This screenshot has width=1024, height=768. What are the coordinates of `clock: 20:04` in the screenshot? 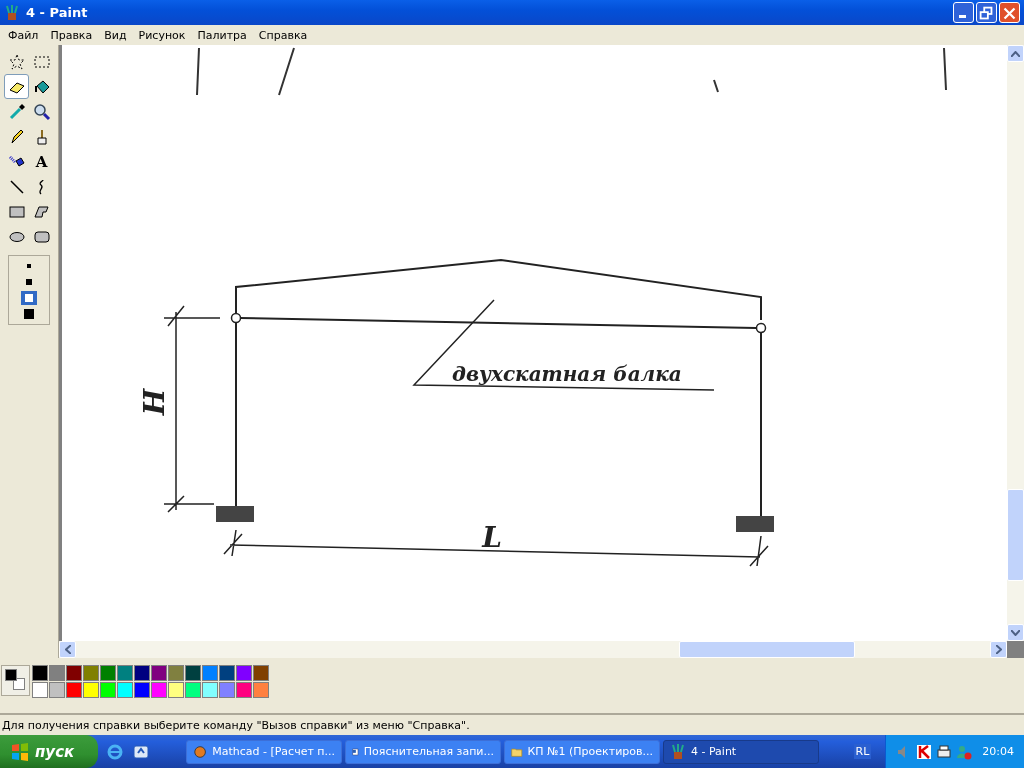 It's located at (998, 751).